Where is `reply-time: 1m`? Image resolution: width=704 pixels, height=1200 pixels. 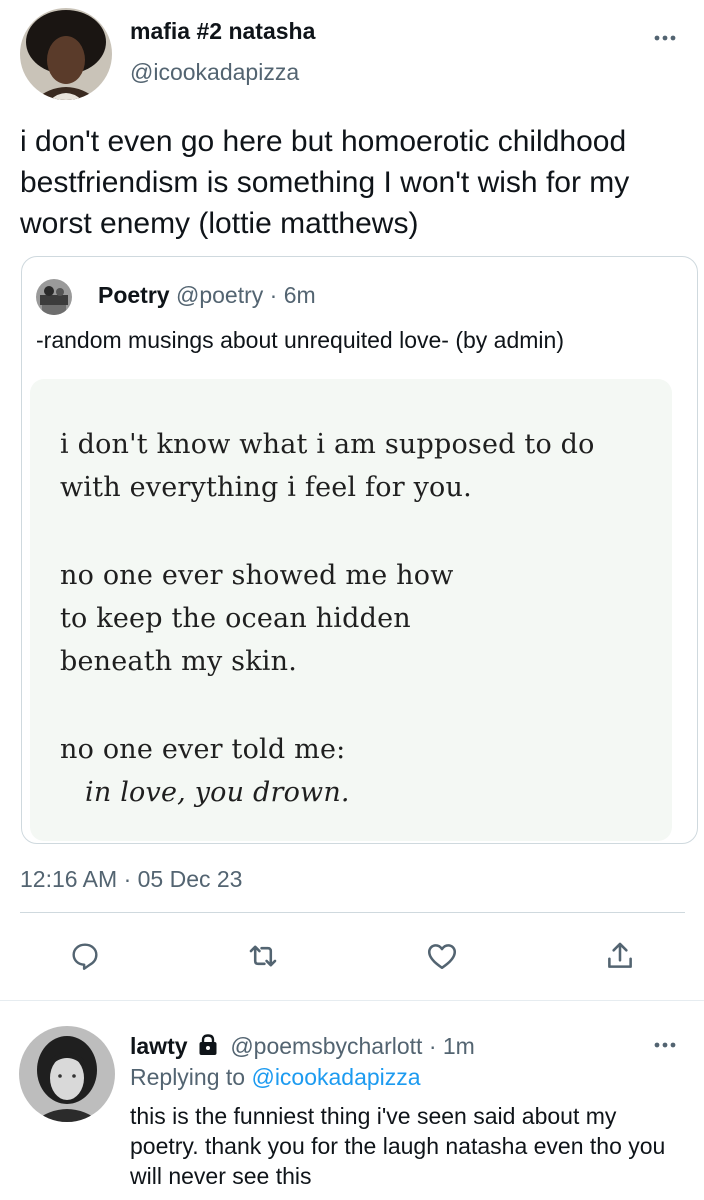 reply-time: 1m is located at coordinates (459, 1046).